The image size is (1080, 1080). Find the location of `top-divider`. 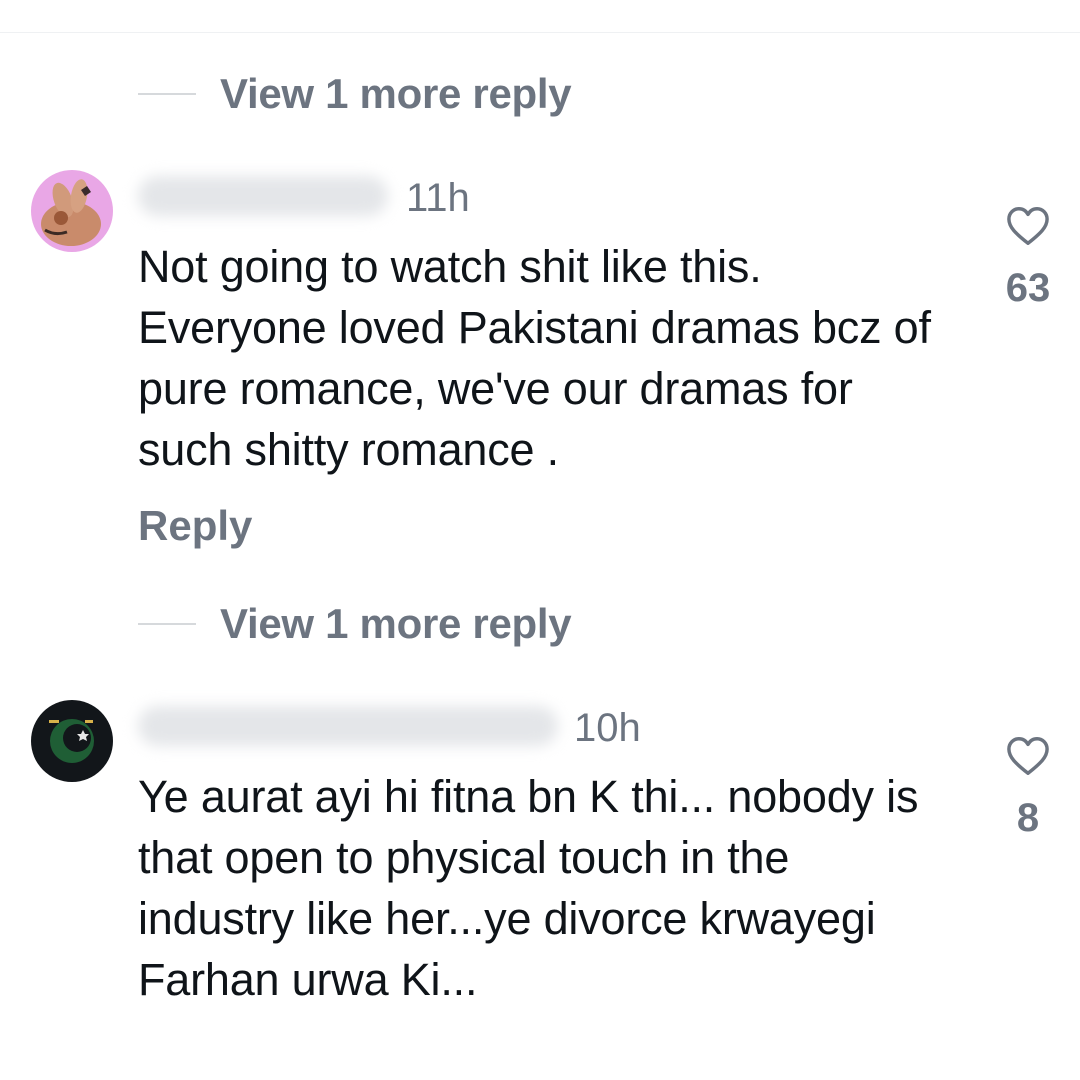

top-divider is located at coordinates (540, 32).